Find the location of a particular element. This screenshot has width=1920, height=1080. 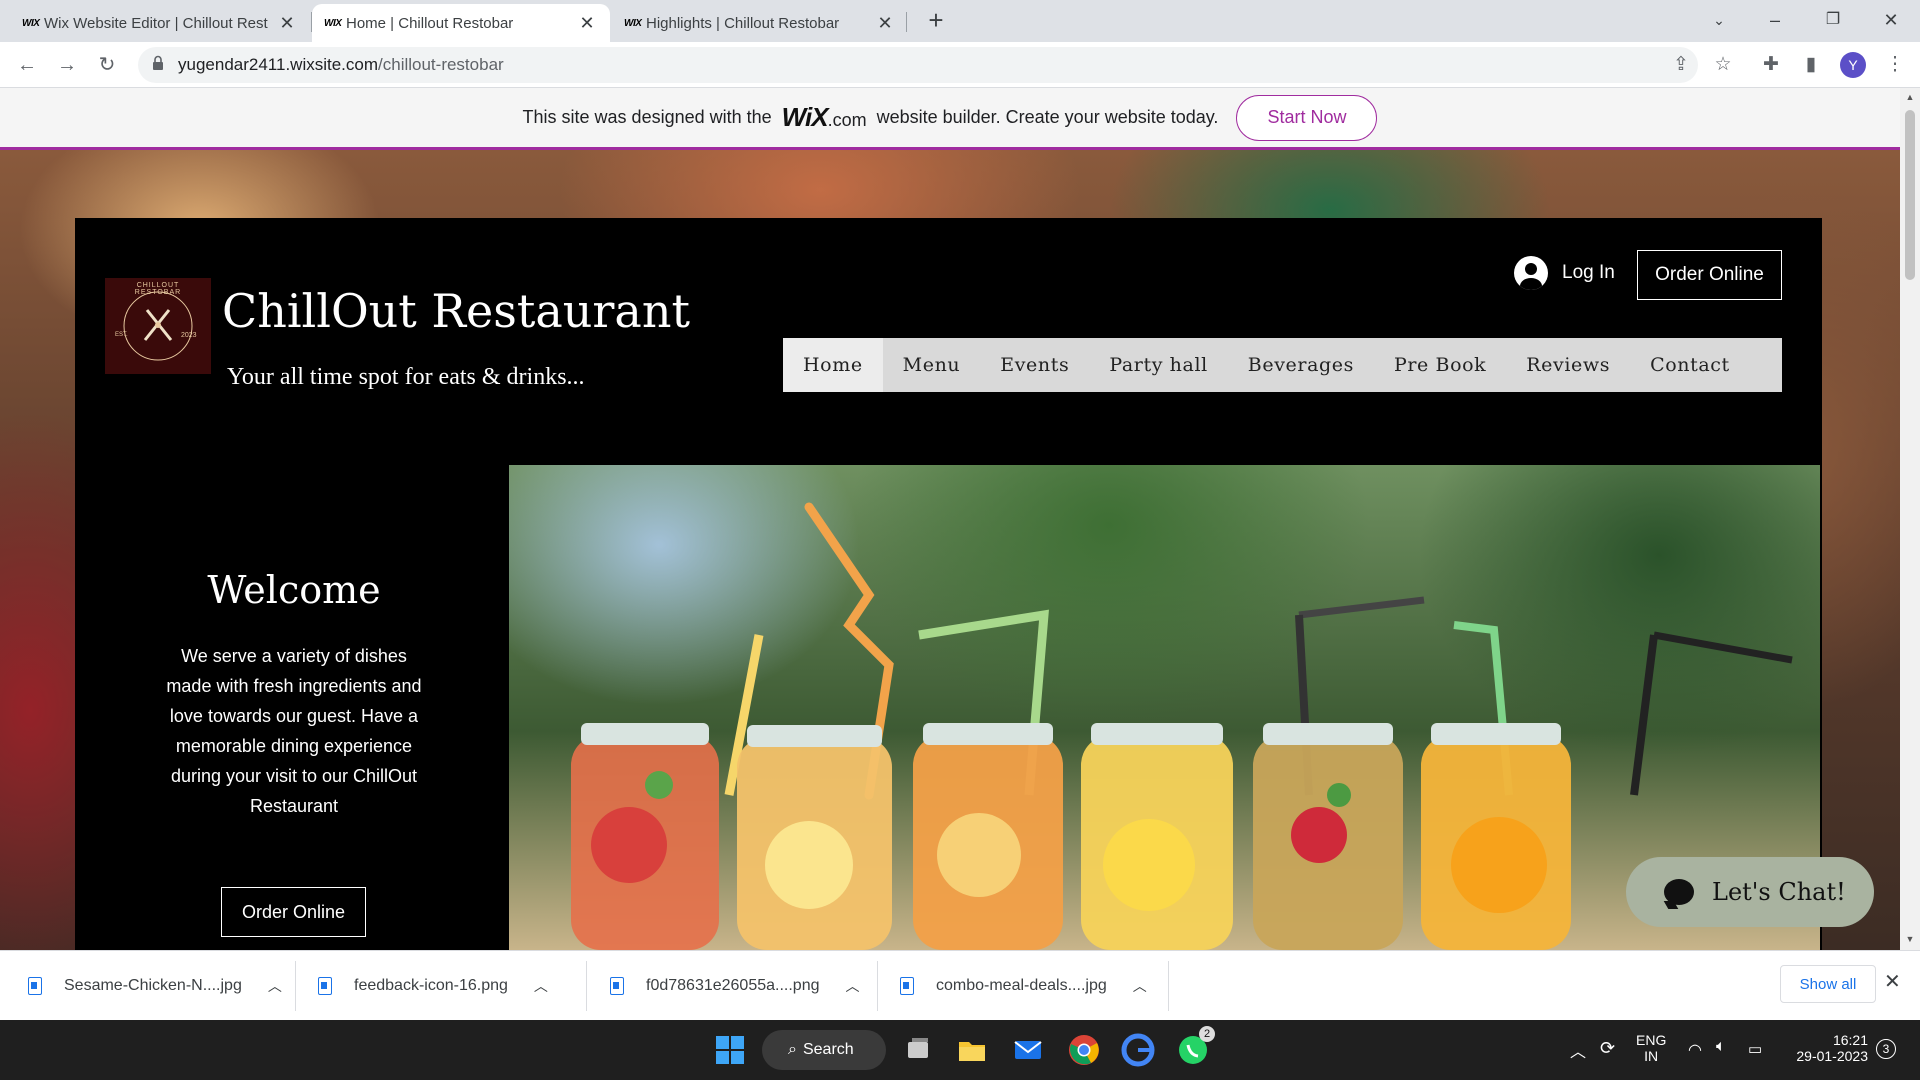

banner-text-before: This site was designed with the is located at coordinates (647, 117).